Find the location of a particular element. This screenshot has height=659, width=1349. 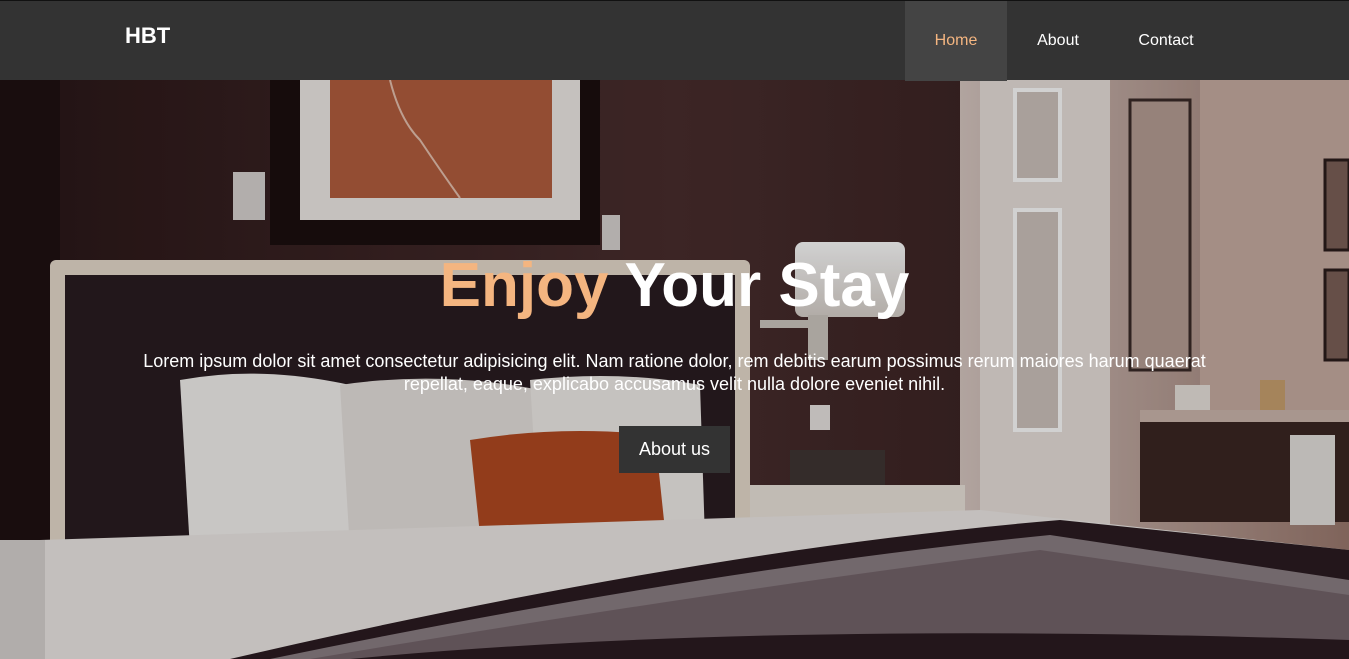

nav-link-about: About is located at coordinates (1058, 41).